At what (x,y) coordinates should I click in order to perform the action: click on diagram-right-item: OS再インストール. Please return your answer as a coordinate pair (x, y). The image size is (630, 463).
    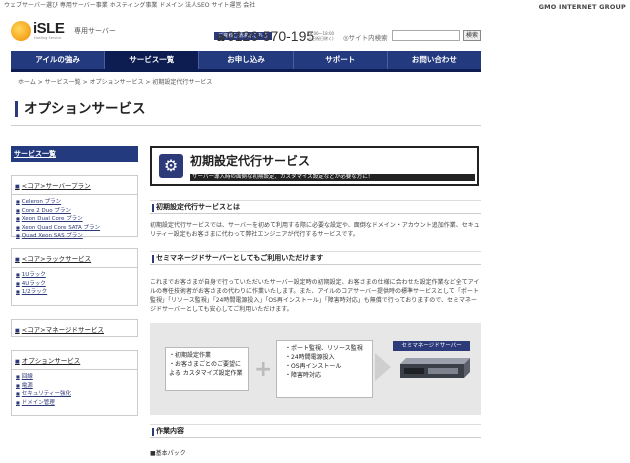
    Looking at the image, I should click on (327, 366).